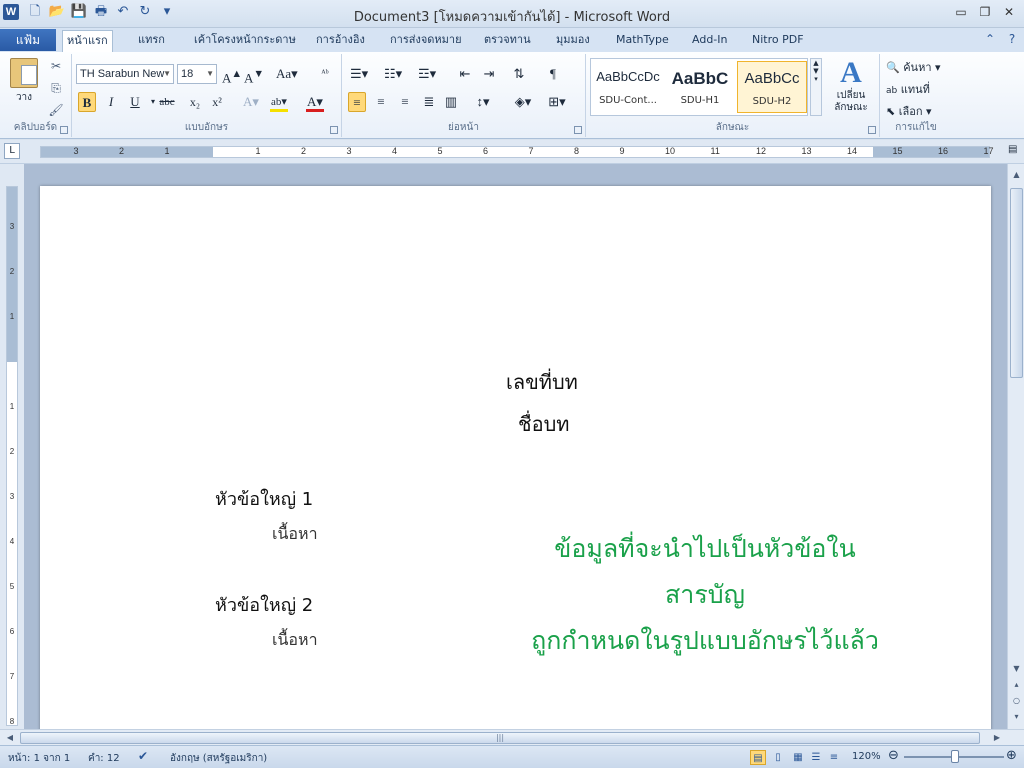  I want to click on ruler-track: 3 2 1 1 2 3 4 5 6 7 8 9 10 11 12 13 14 15 16 17, so click(517, 152).